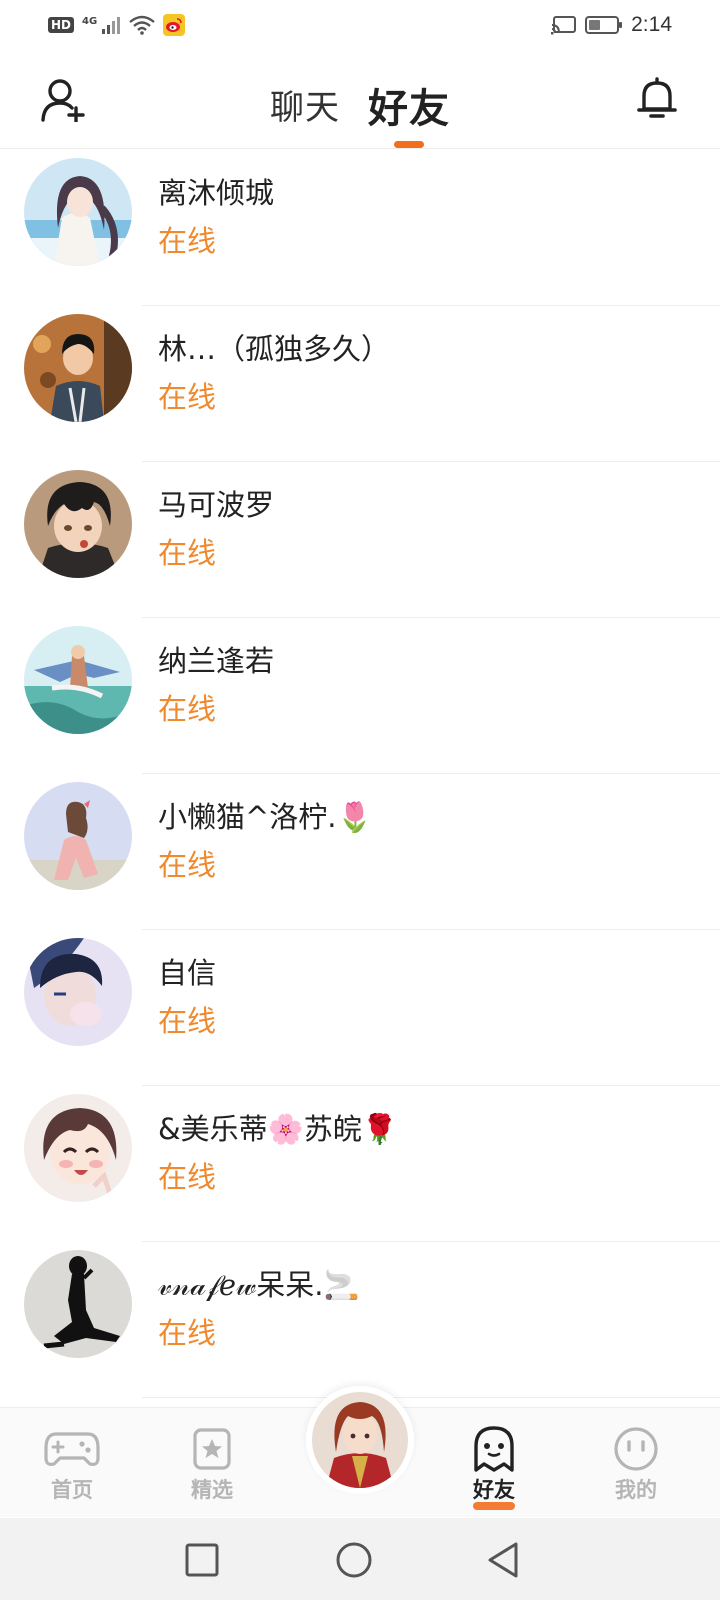 This screenshot has width=720, height=1600. I want to click on bell-icon, so click(657, 98).